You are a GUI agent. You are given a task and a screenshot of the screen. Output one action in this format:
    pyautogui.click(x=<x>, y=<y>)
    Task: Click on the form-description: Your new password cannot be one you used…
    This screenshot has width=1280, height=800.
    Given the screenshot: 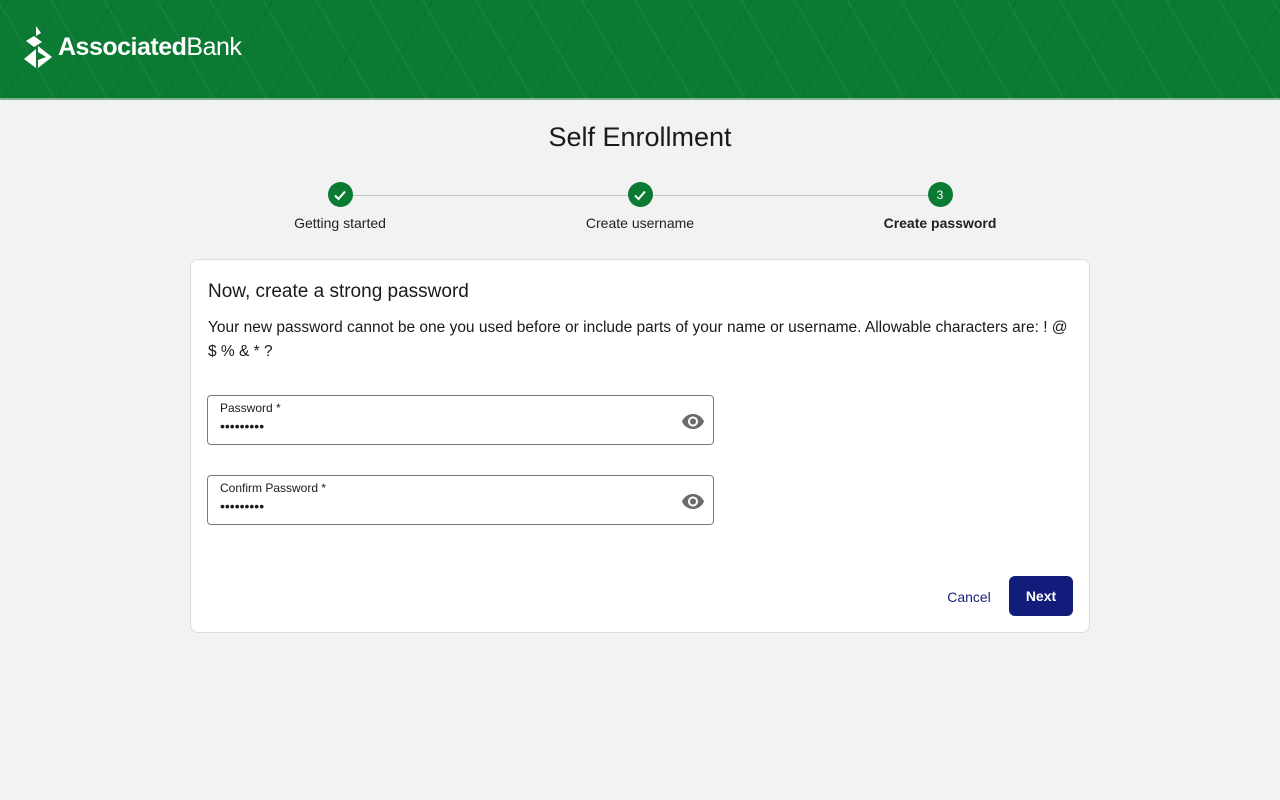 What is the action you would take?
    pyautogui.click(x=638, y=339)
    